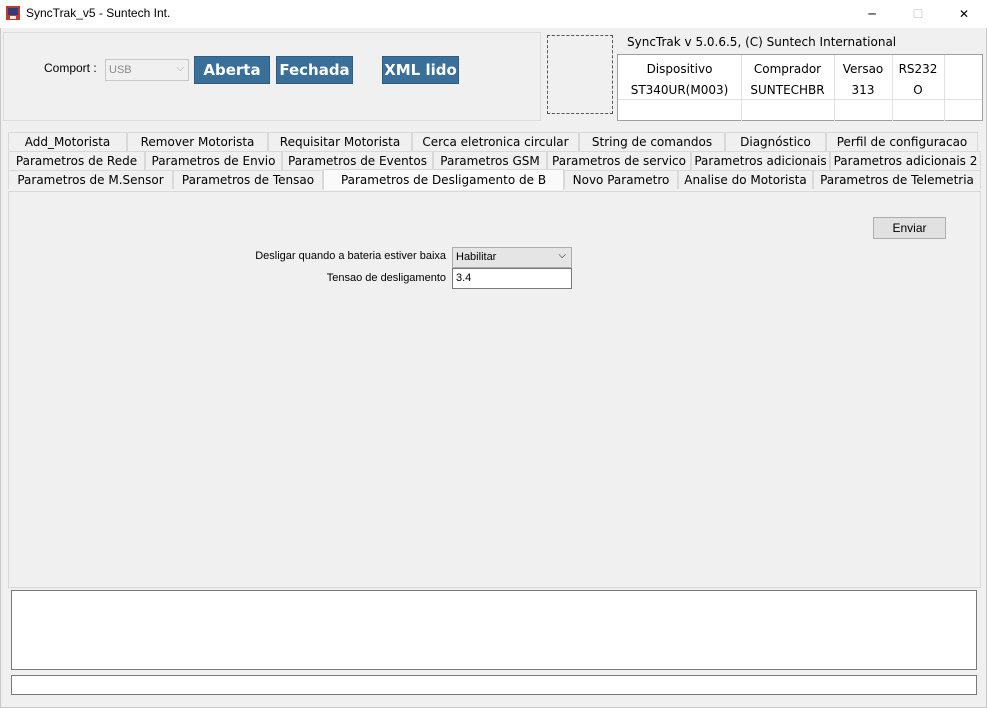  Describe the element at coordinates (905, 160) in the screenshot. I see `tab-parametros-adicionais-2: Parametros adicionais 2` at that location.